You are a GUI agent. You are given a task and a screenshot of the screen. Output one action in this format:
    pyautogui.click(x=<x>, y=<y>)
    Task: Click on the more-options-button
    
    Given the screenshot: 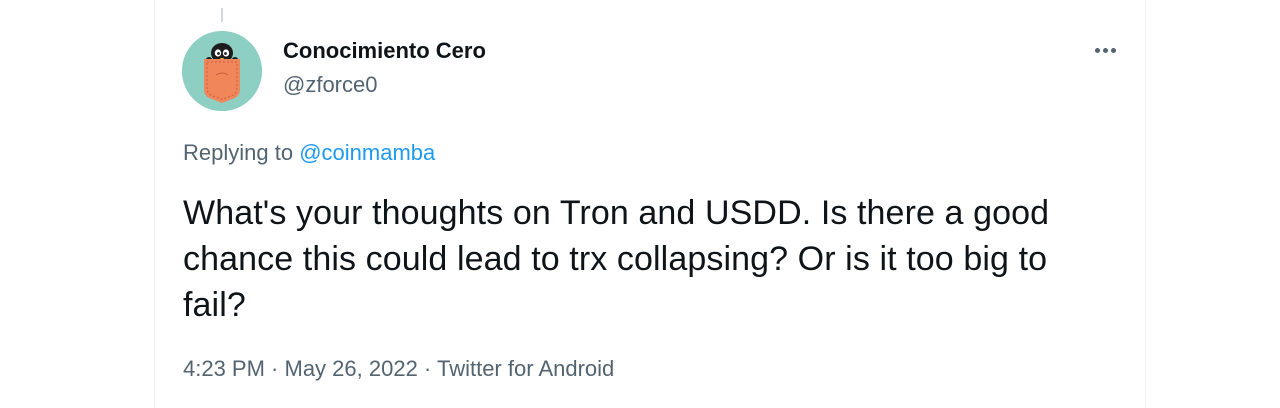 What is the action you would take?
    pyautogui.click(x=1105, y=50)
    